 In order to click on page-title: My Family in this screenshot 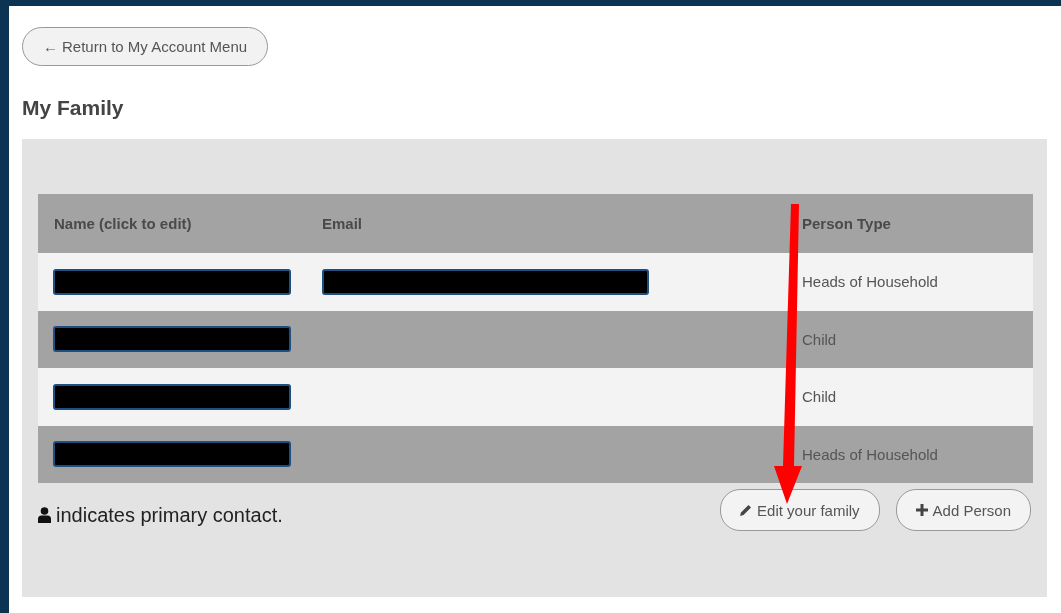, I will do `click(73, 108)`.